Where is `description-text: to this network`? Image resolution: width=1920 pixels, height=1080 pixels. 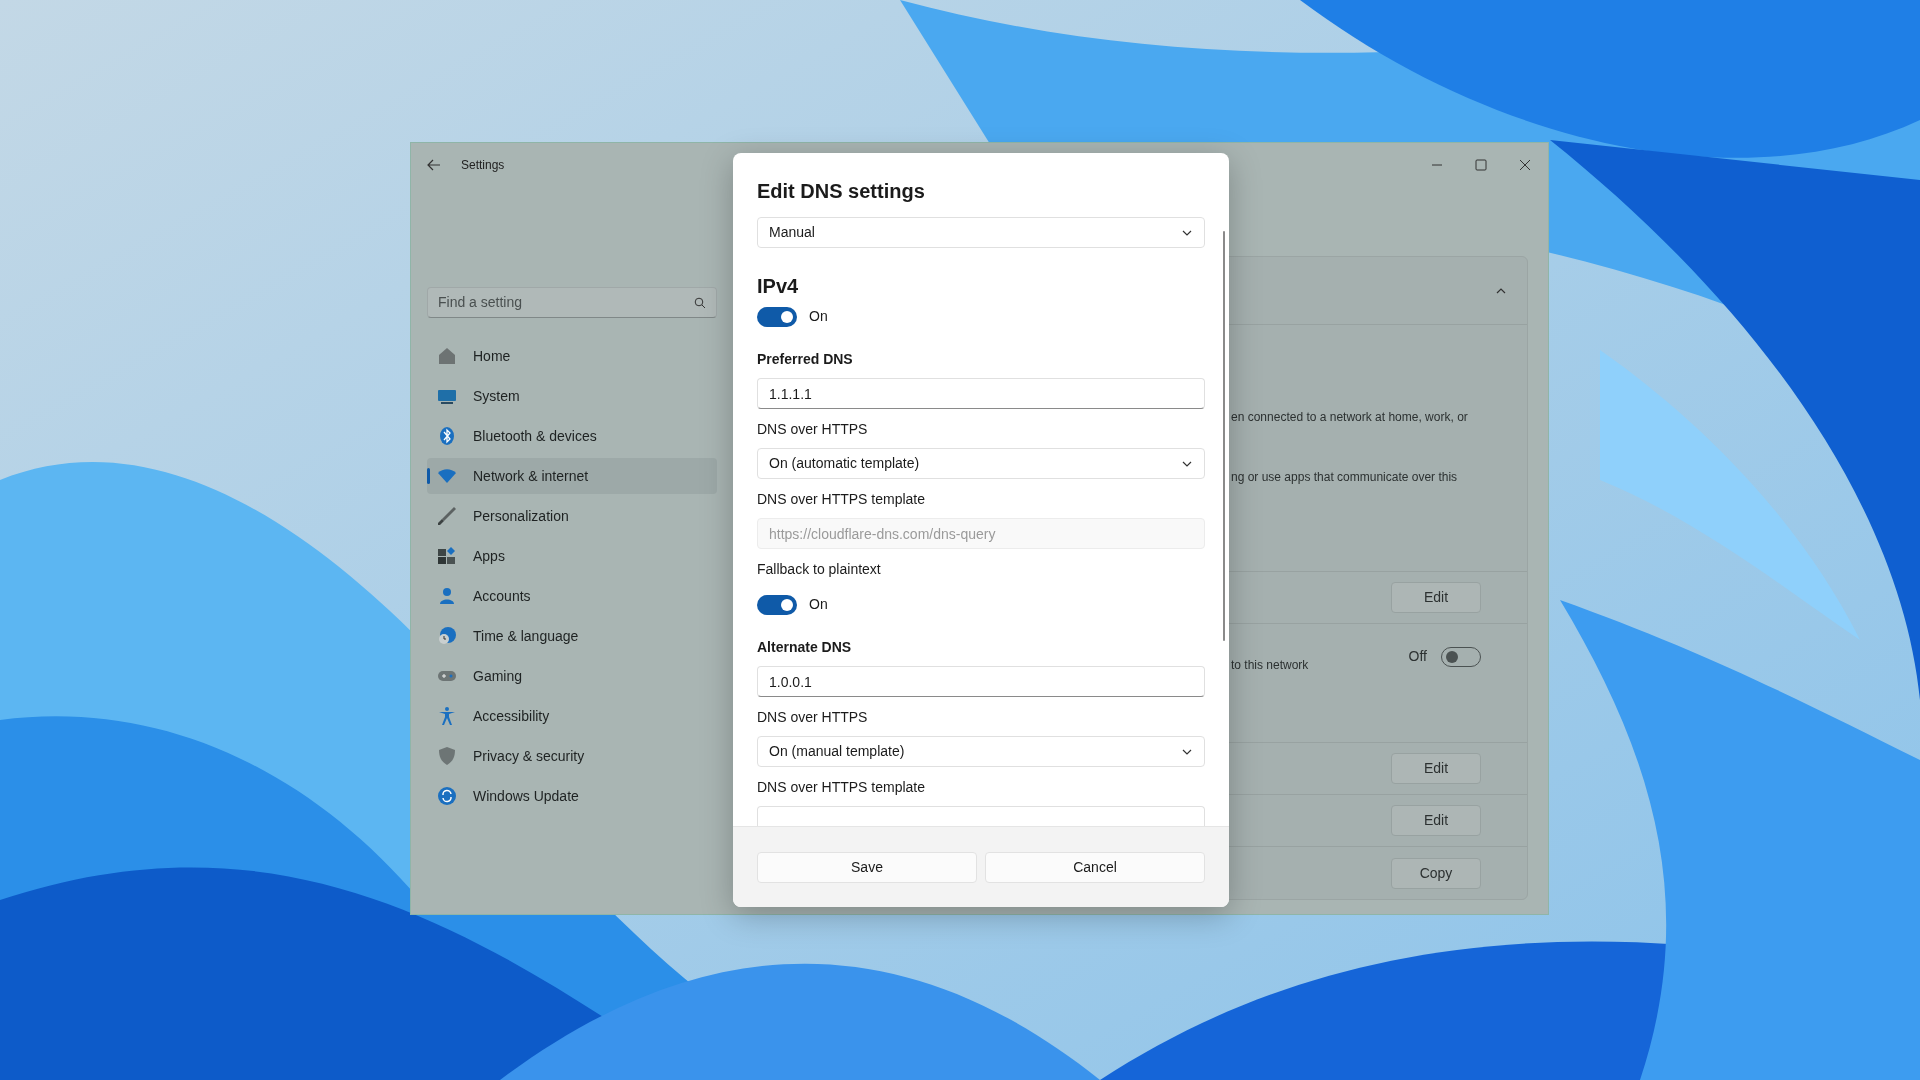
description-text: to this network is located at coordinates (1270, 665).